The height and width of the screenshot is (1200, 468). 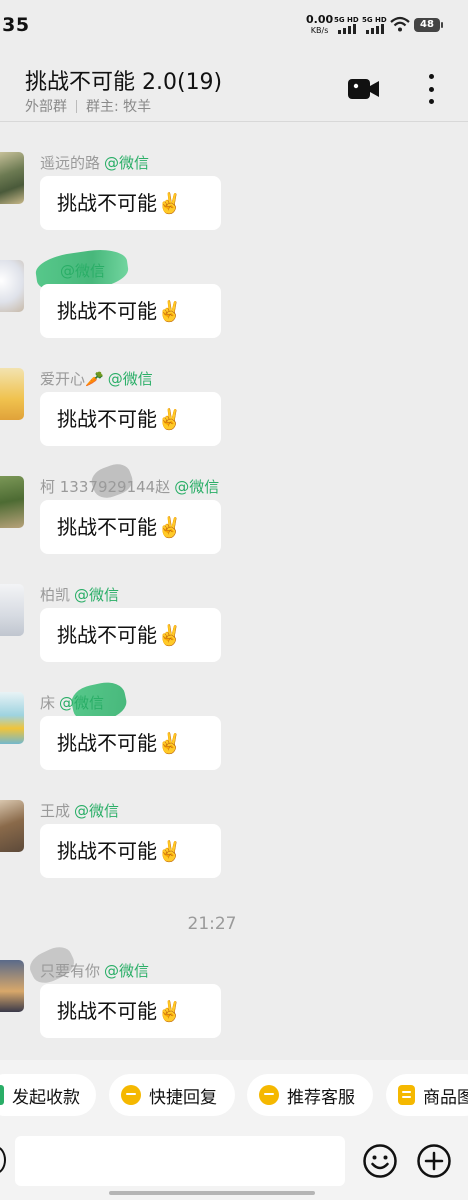 I want to click on message-item: @微信 挑战不可能✌️, so click(x=234, y=292).